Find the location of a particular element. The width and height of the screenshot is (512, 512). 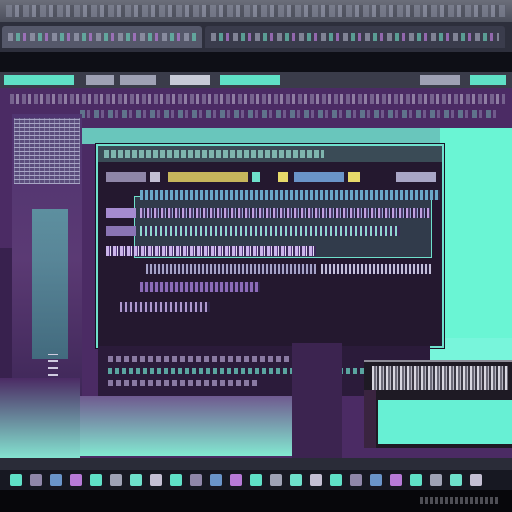

footer-bar is located at coordinates (256, 501).